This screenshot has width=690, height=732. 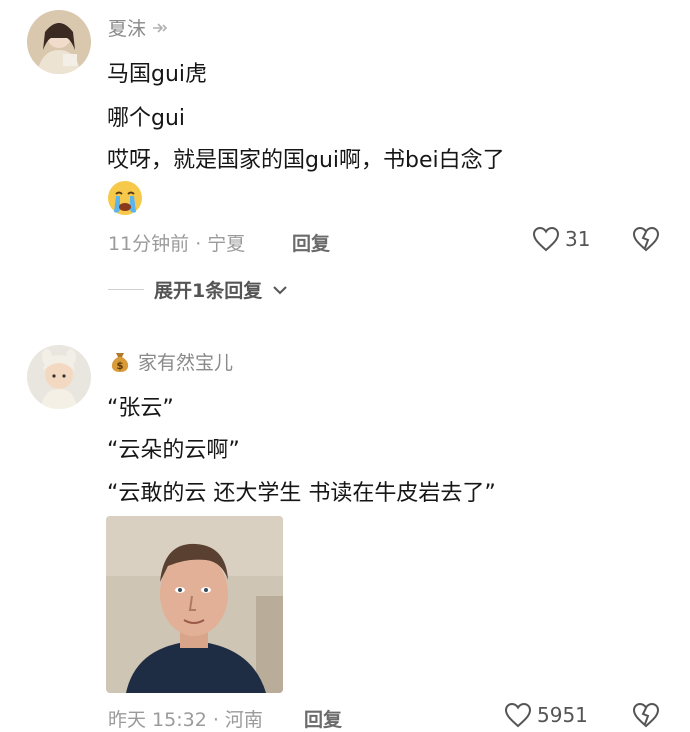 I want to click on like-button: 5951, so click(x=546, y=715).